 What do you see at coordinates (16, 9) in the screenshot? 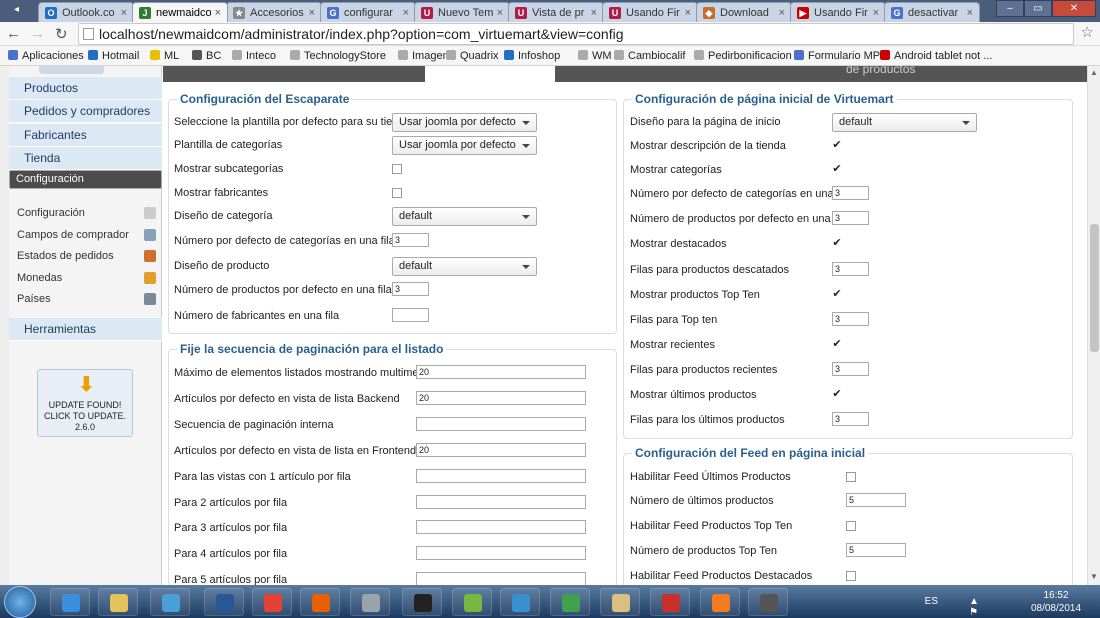
I see `tabstrip-back-icon: ◂` at bounding box center [16, 9].